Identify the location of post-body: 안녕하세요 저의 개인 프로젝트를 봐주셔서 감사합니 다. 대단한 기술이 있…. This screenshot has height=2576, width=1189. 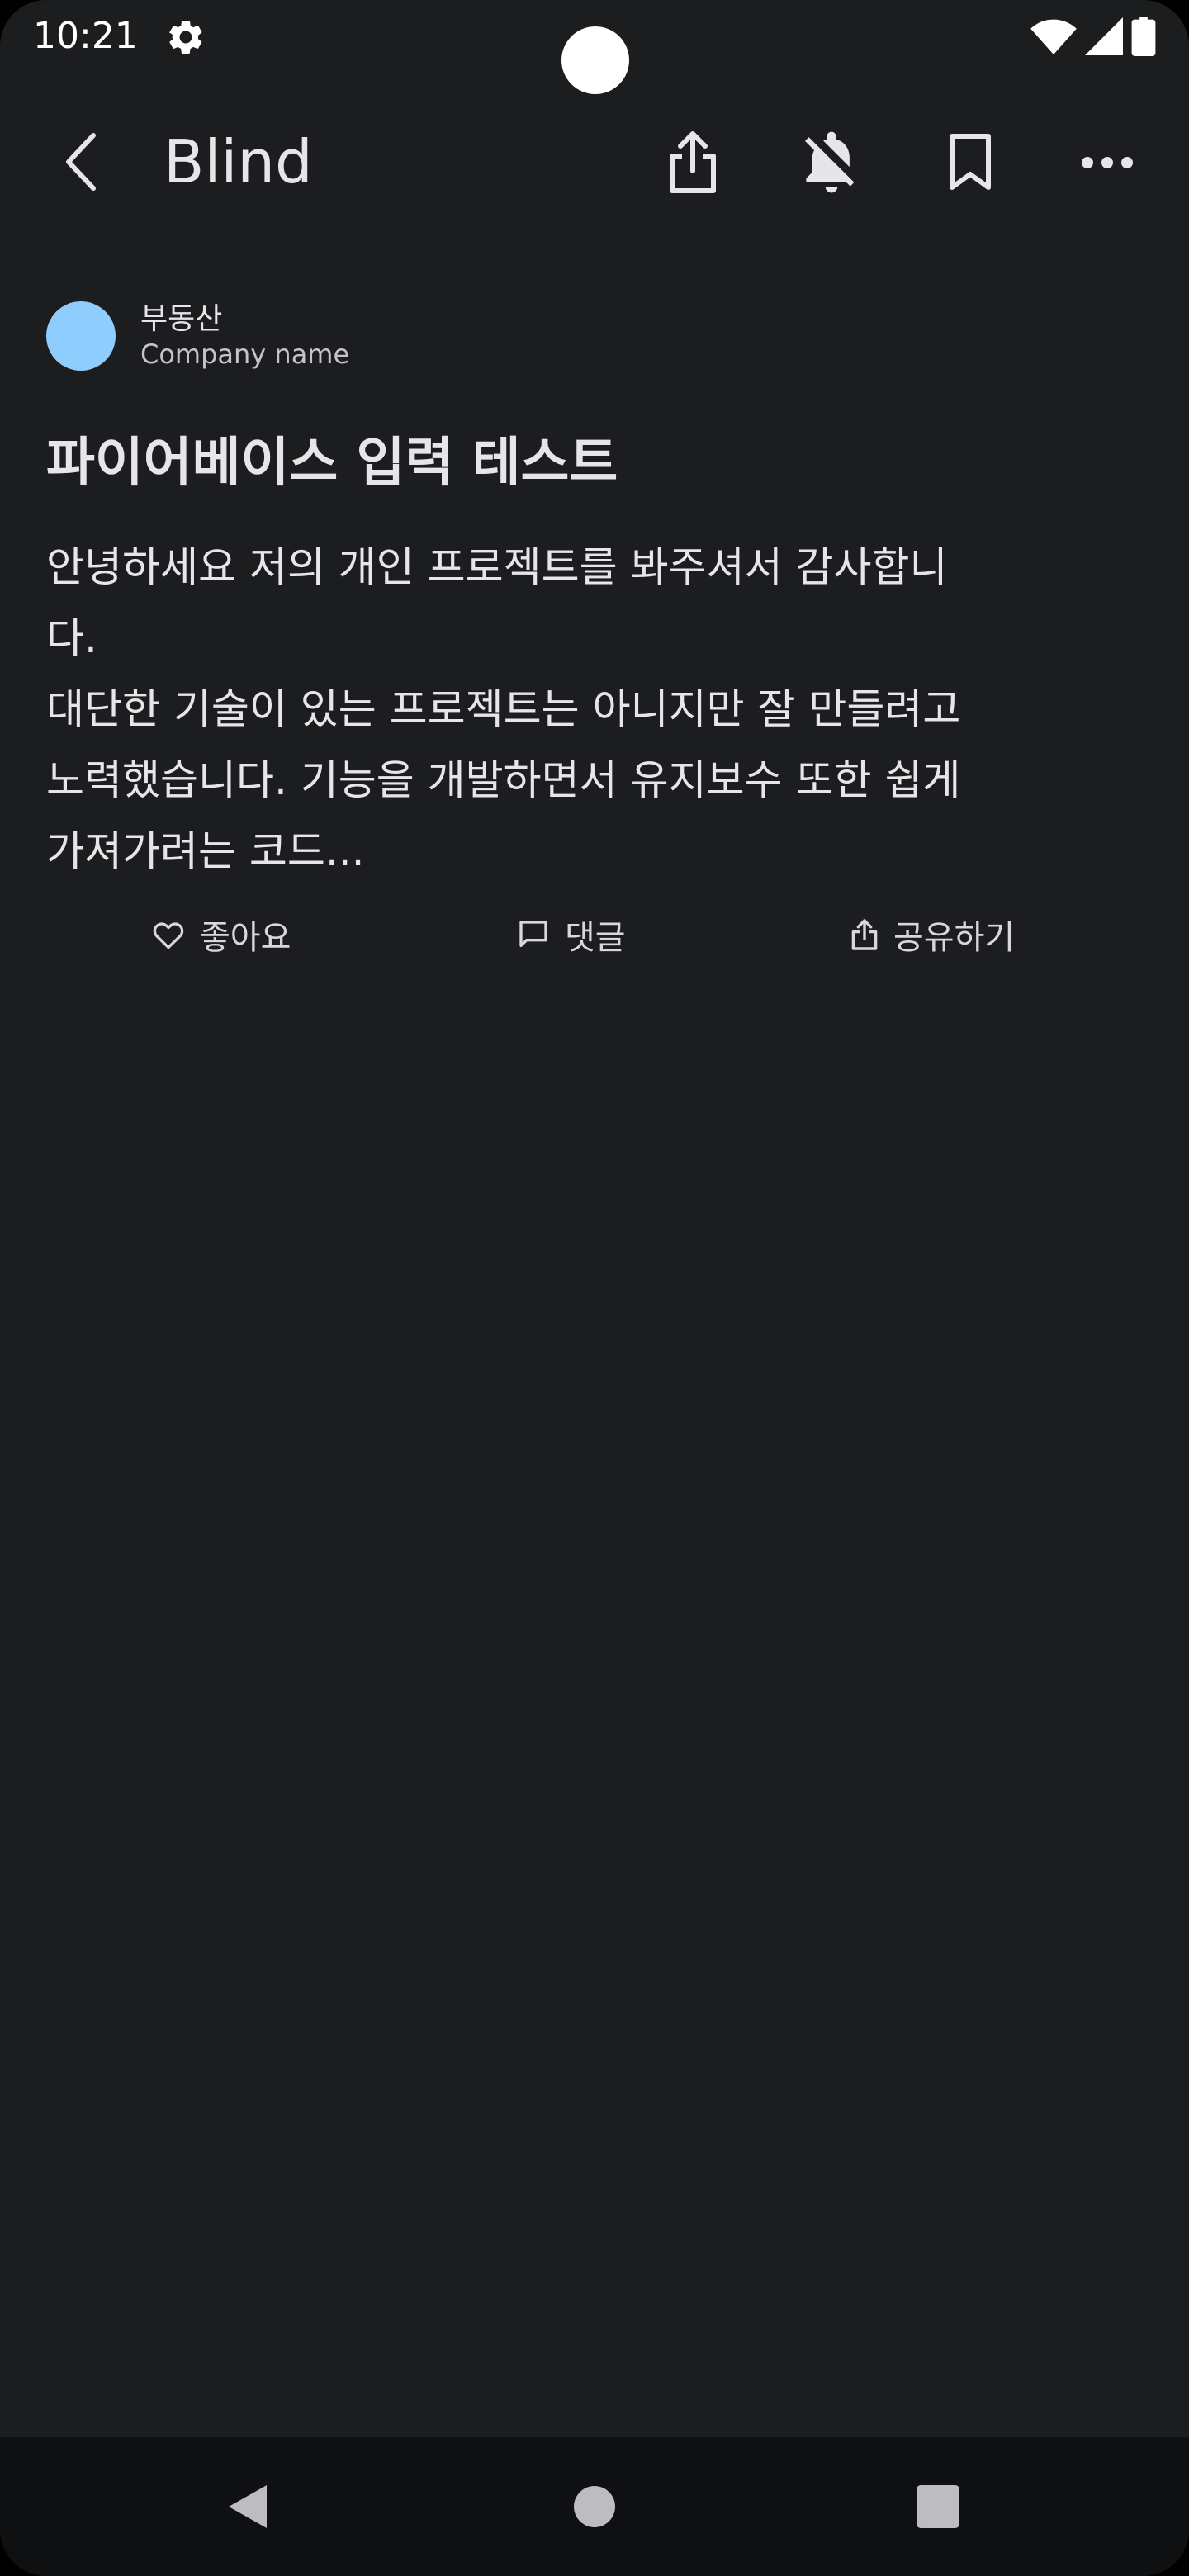
(599, 709).